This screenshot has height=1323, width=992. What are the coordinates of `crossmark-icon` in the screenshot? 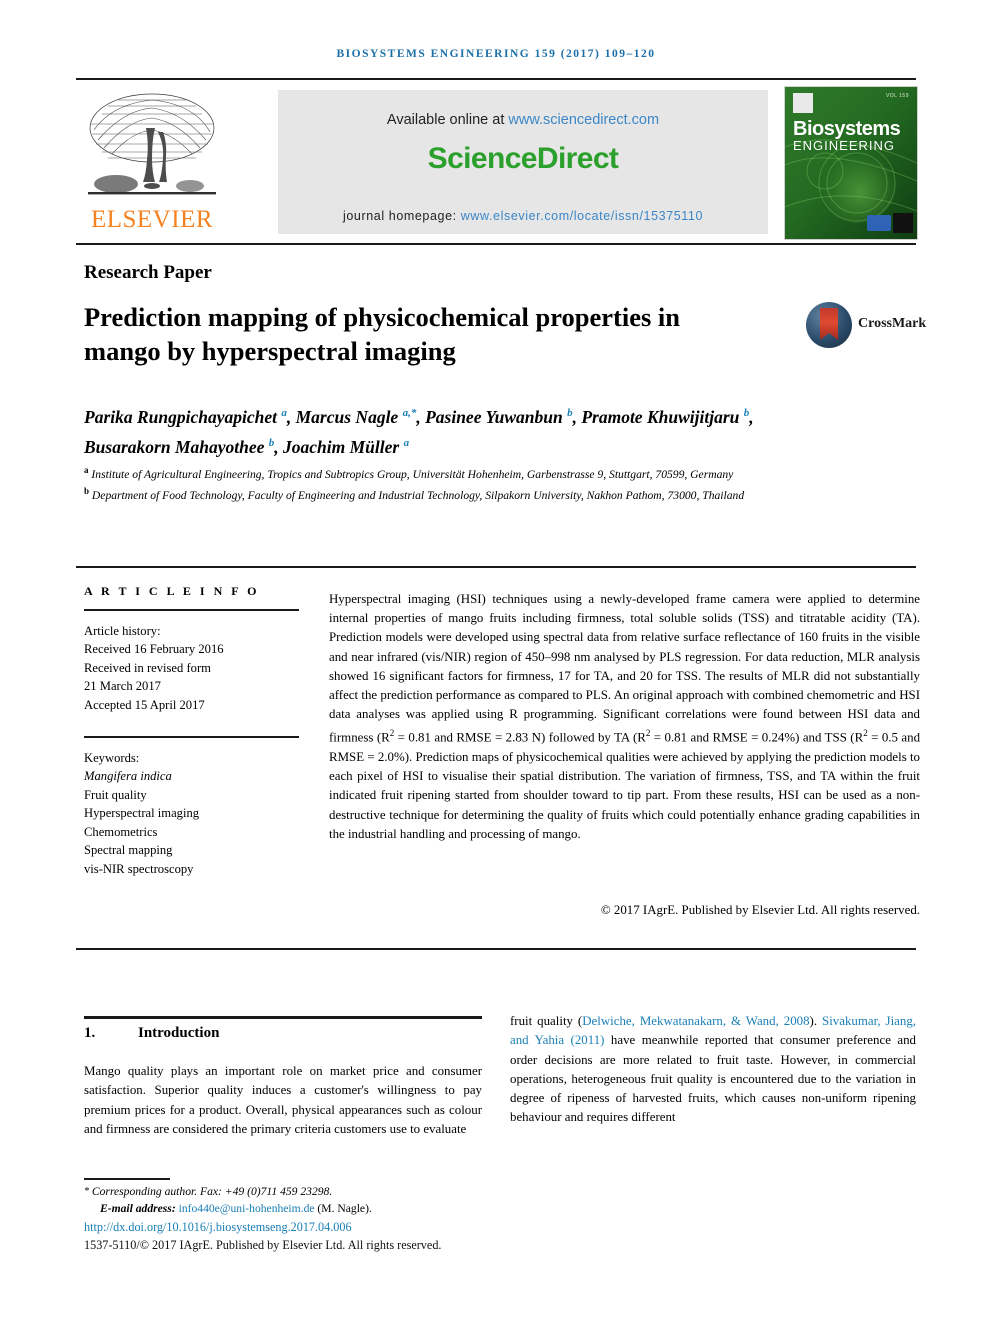 It's located at (829, 325).